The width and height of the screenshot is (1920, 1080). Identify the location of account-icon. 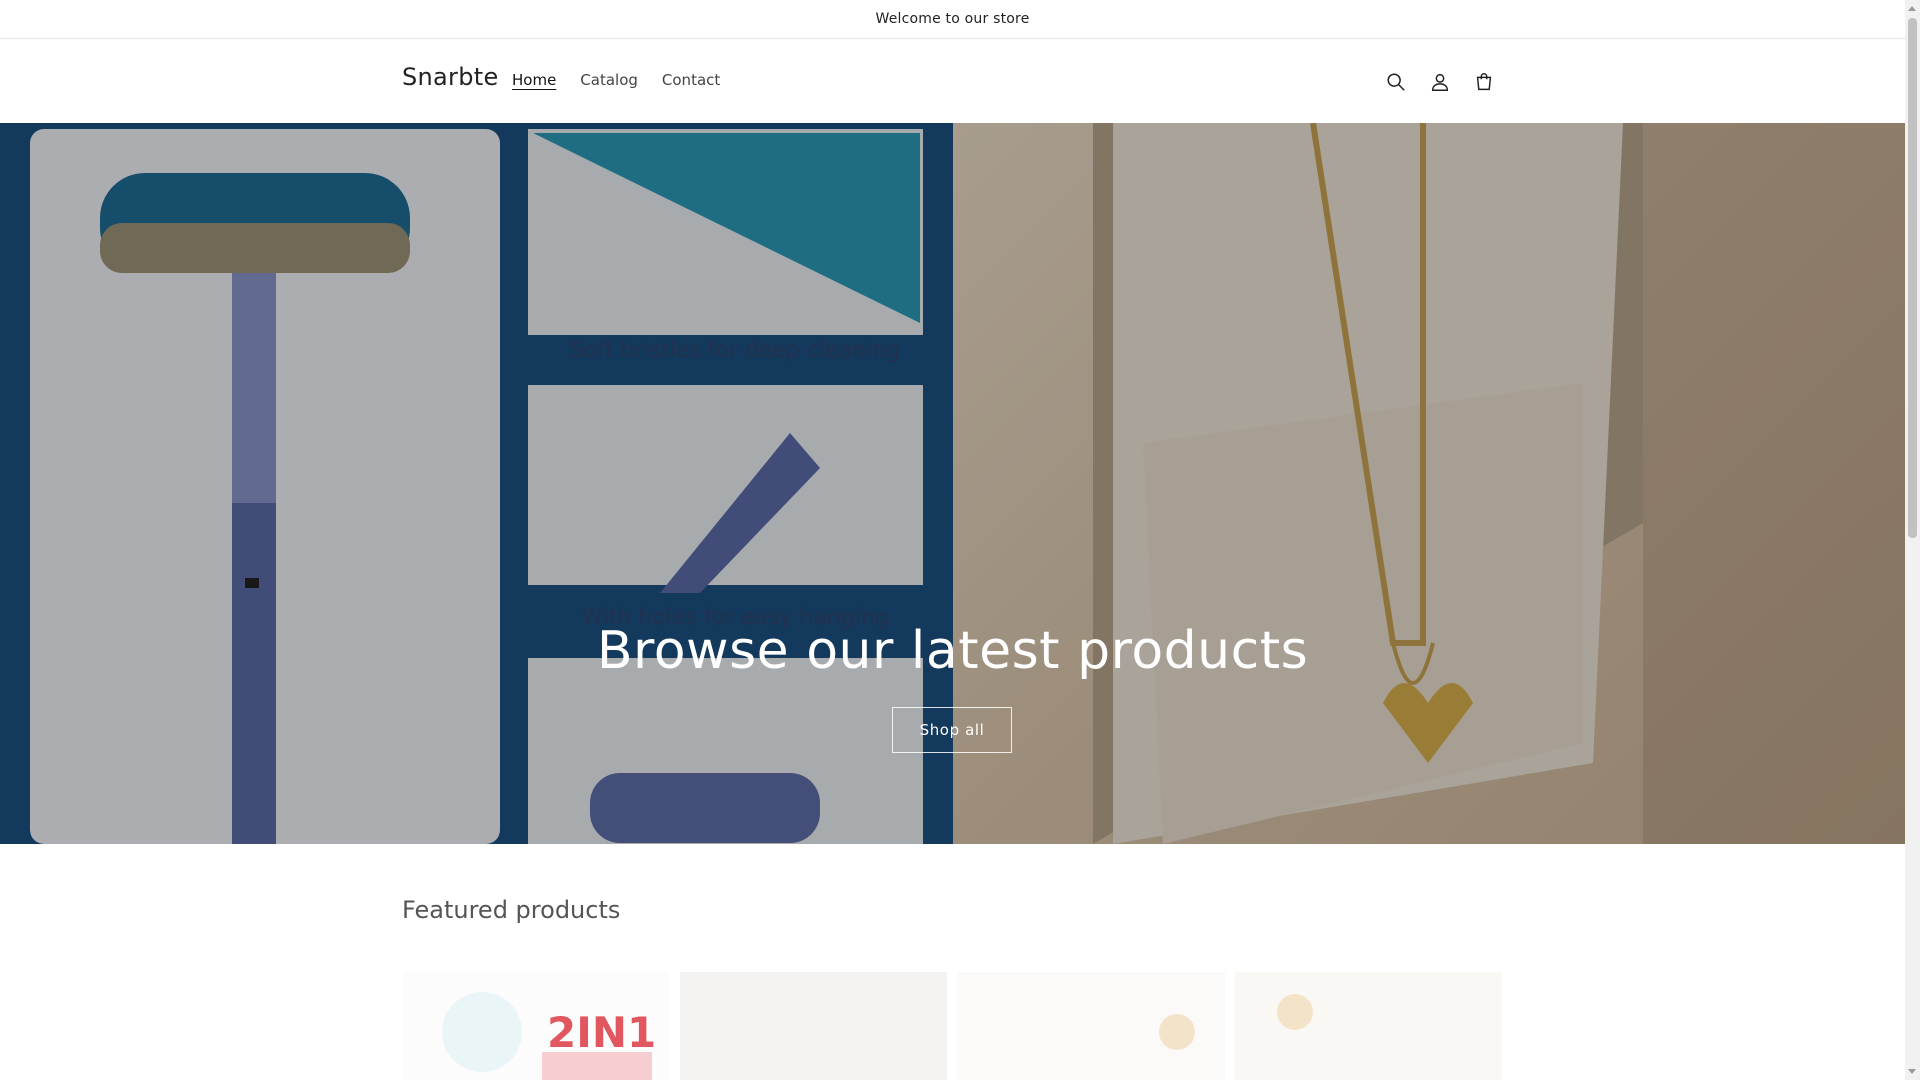
(1440, 82).